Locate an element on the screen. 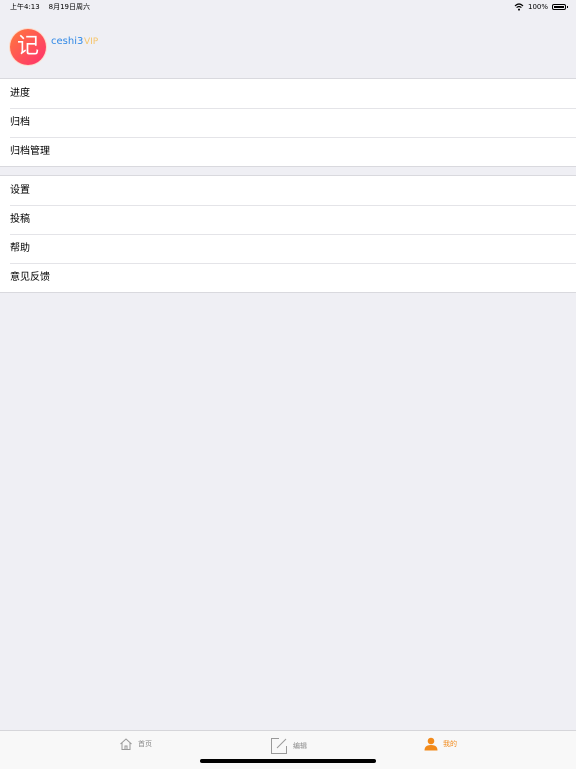 This screenshot has height=769, width=576. tab-me-label: 我的 is located at coordinates (450, 744).